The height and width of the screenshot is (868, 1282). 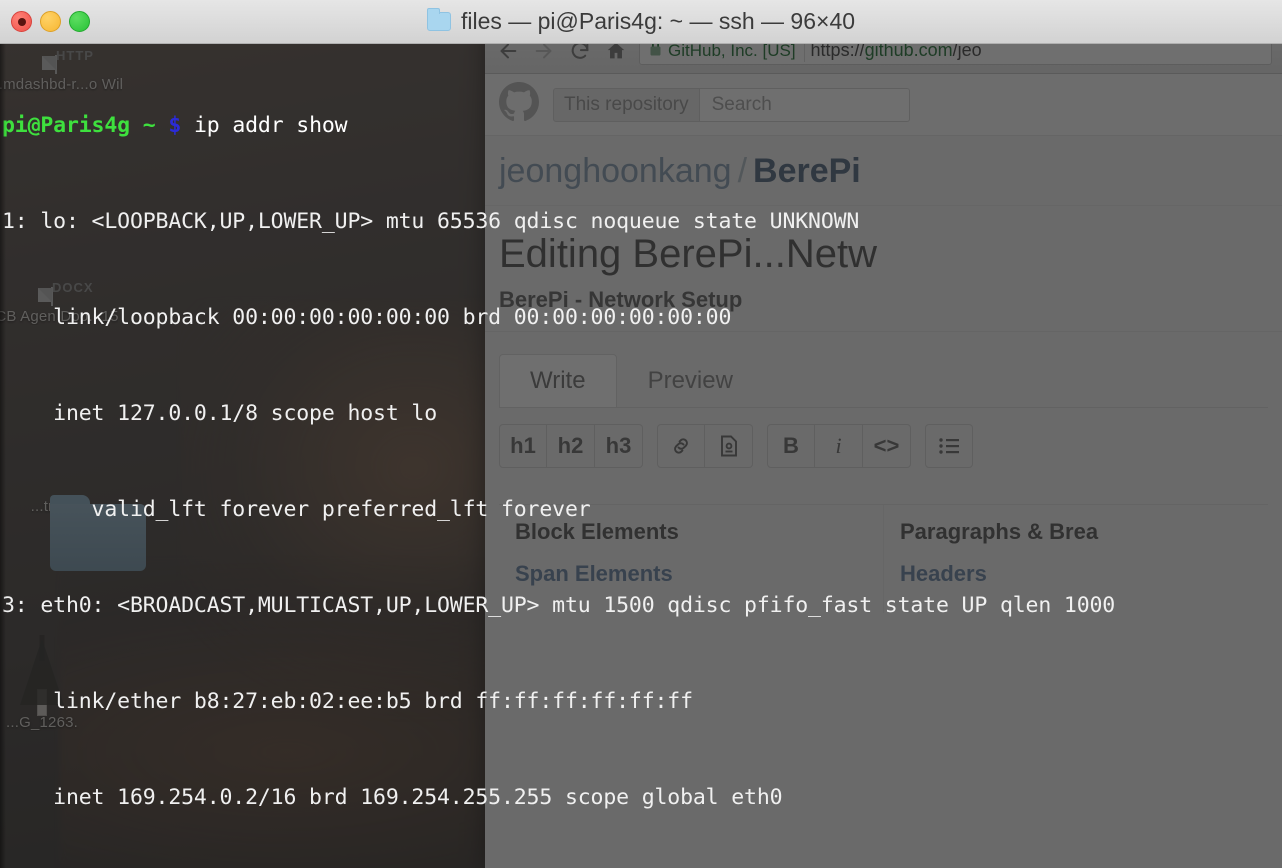 What do you see at coordinates (149, 125) in the screenshot?
I see `prompt-path: ~` at bounding box center [149, 125].